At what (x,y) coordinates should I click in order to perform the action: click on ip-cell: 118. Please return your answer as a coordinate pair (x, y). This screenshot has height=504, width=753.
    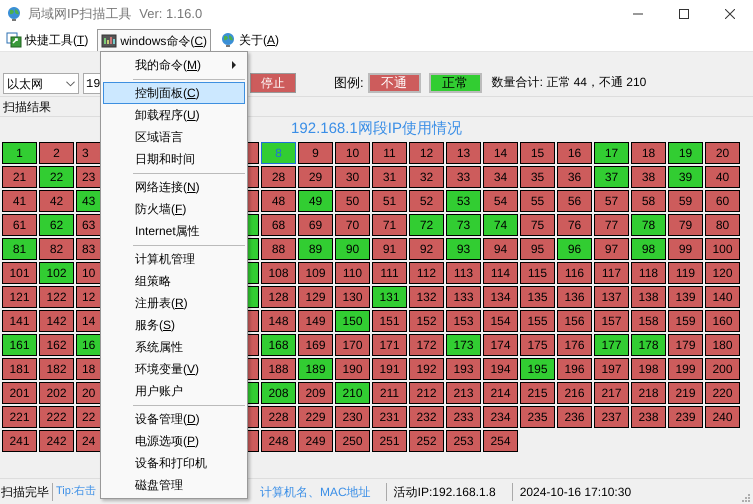
    Looking at the image, I should click on (648, 273).